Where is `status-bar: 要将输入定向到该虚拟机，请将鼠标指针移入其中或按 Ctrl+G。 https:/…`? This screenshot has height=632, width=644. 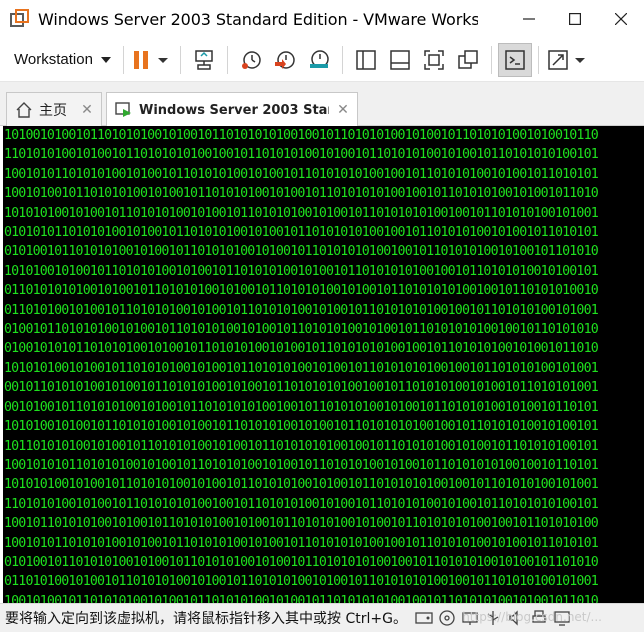 status-bar: 要将输入定向到该虚拟机，请将鼠标指针移入其中或按 Ctrl+G。 https:/… is located at coordinates (322, 617).